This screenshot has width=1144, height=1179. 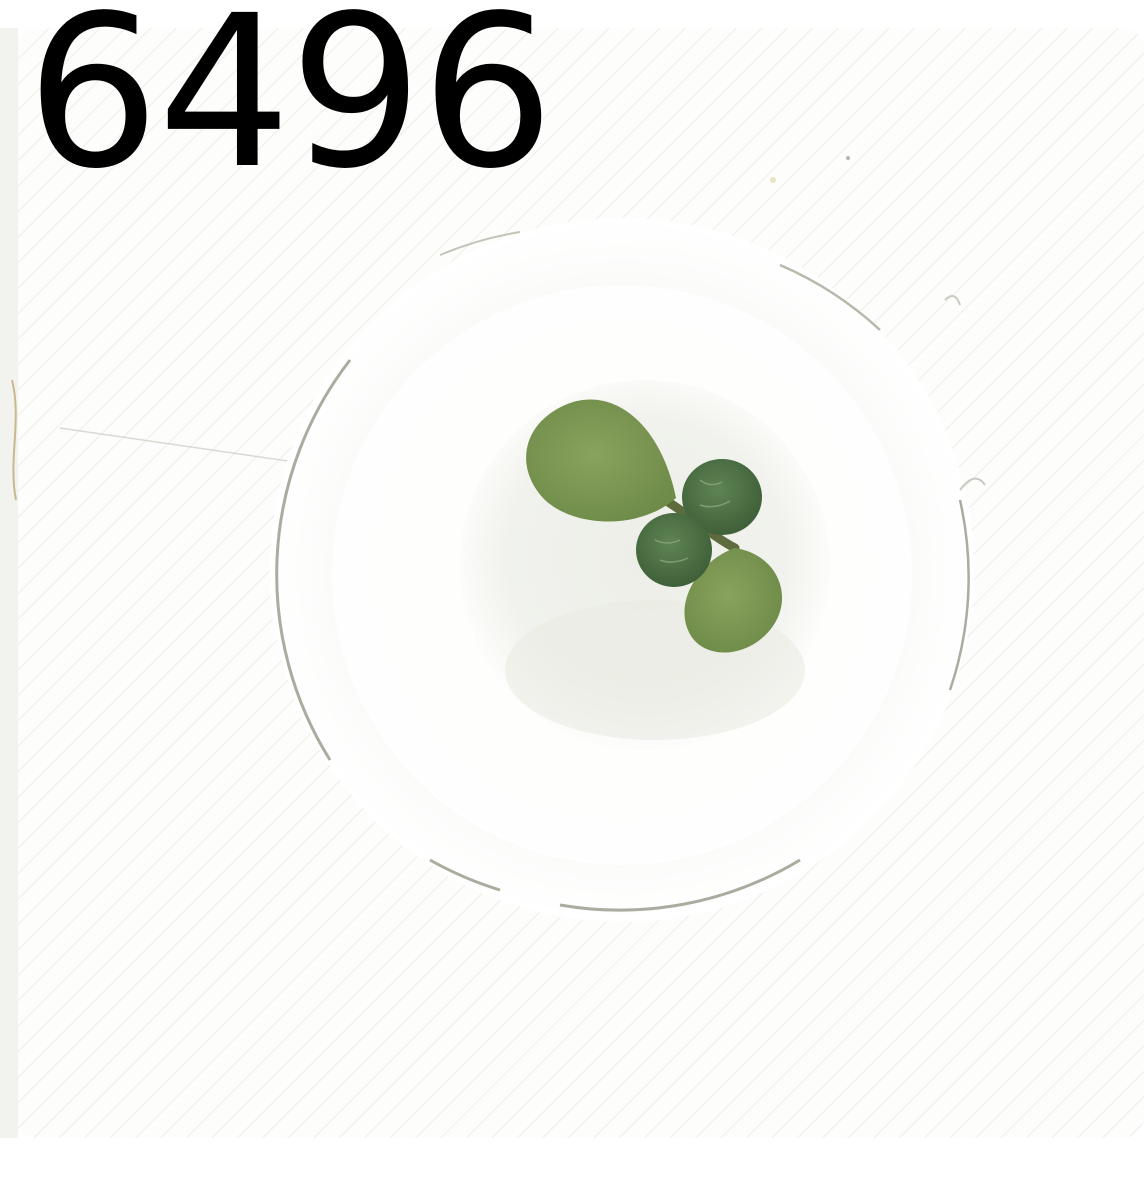 What do you see at coordinates (674, 550) in the screenshot?
I see `true-leaf-left` at bounding box center [674, 550].